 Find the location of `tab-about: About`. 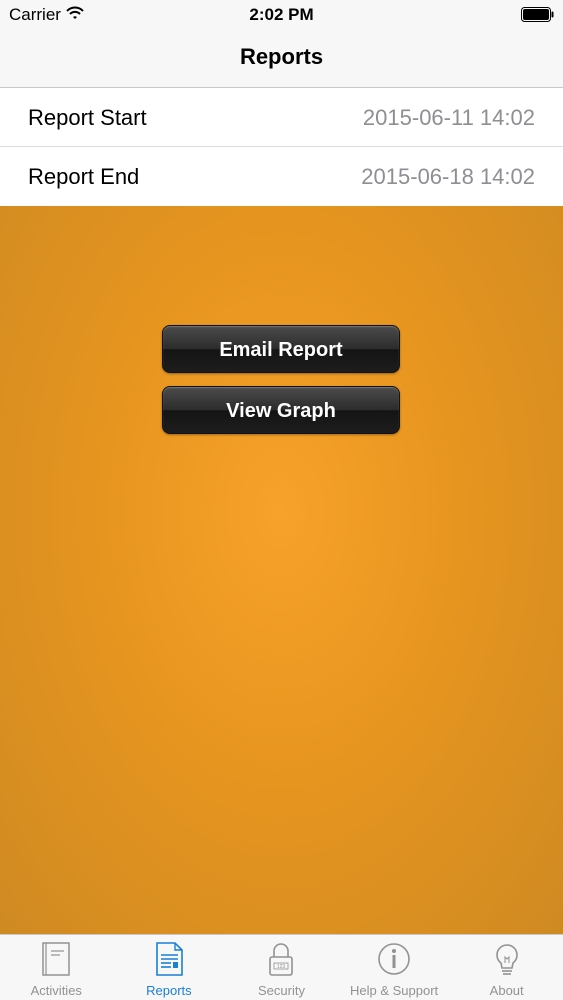

tab-about: About is located at coordinates (506, 967).